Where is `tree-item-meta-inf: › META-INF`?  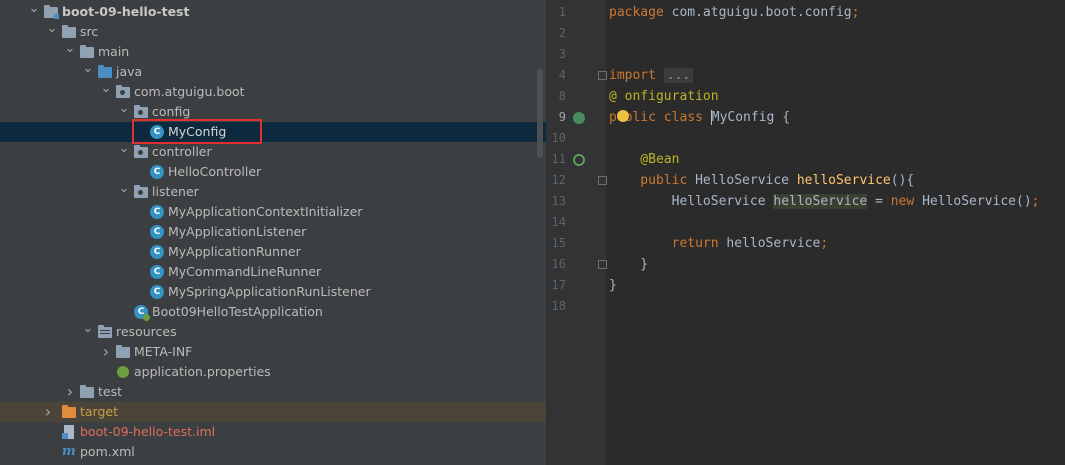
tree-item-meta-inf: › META-INF is located at coordinates (273, 352).